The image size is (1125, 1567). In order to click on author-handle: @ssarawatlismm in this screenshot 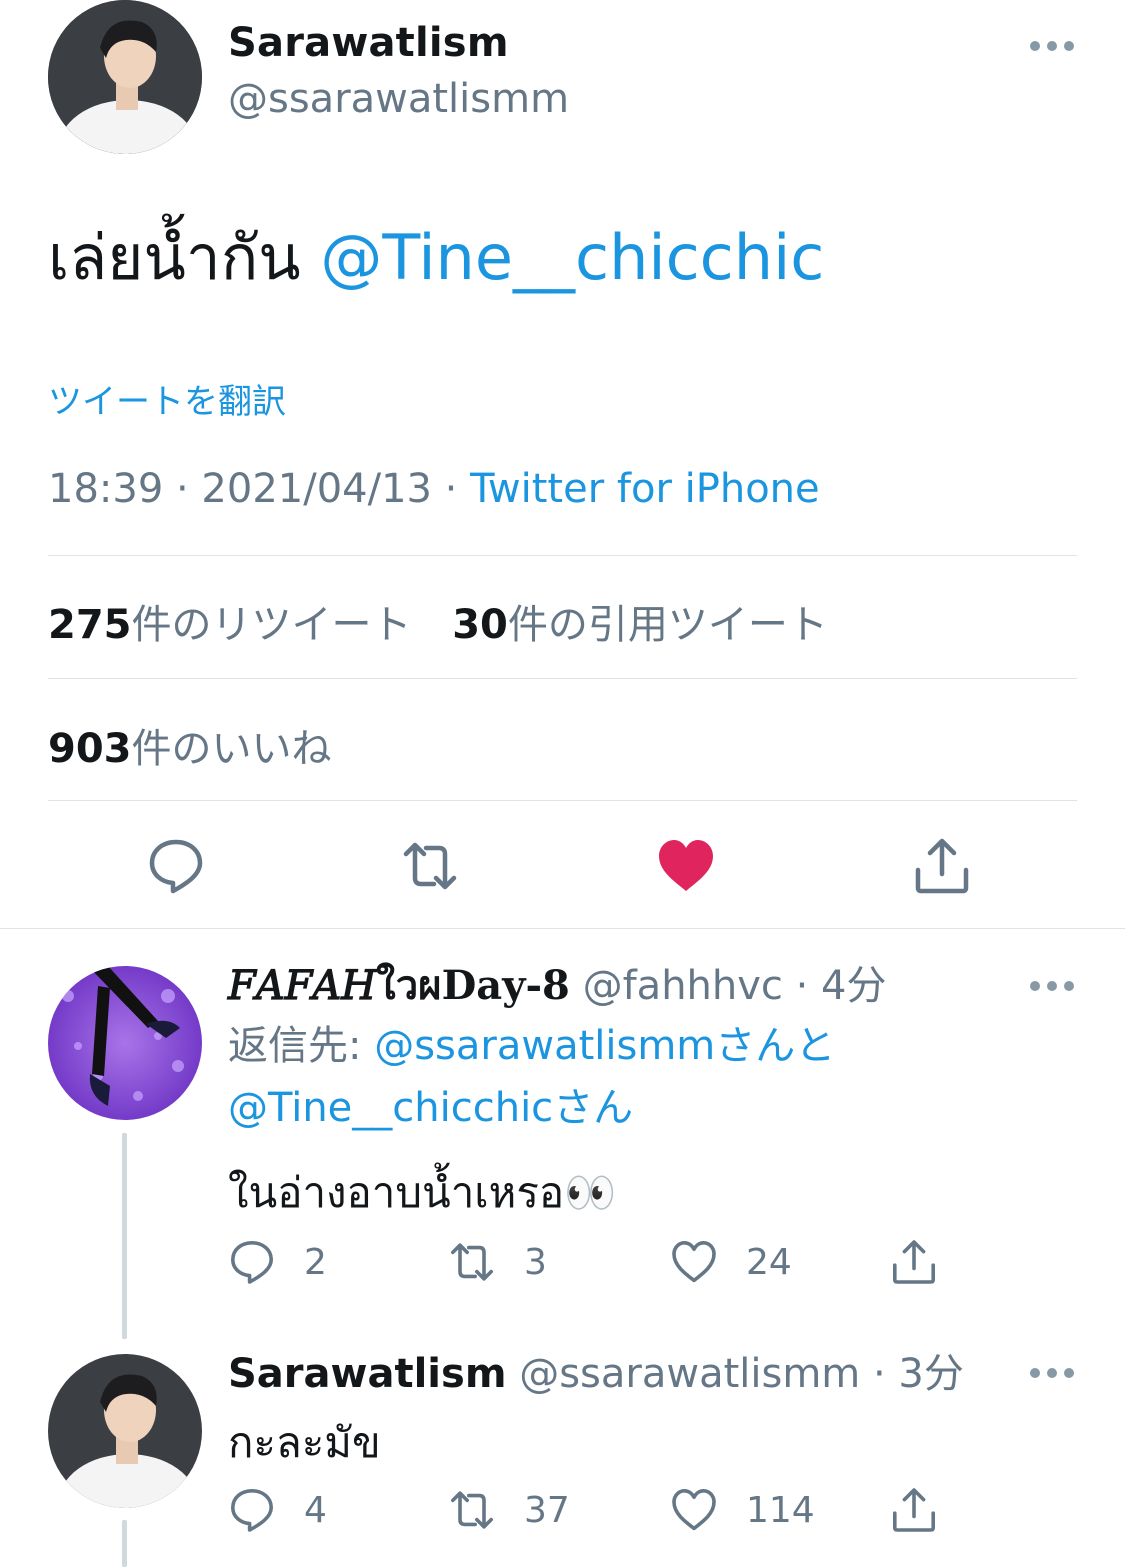, I will do `click(398, 99)`.